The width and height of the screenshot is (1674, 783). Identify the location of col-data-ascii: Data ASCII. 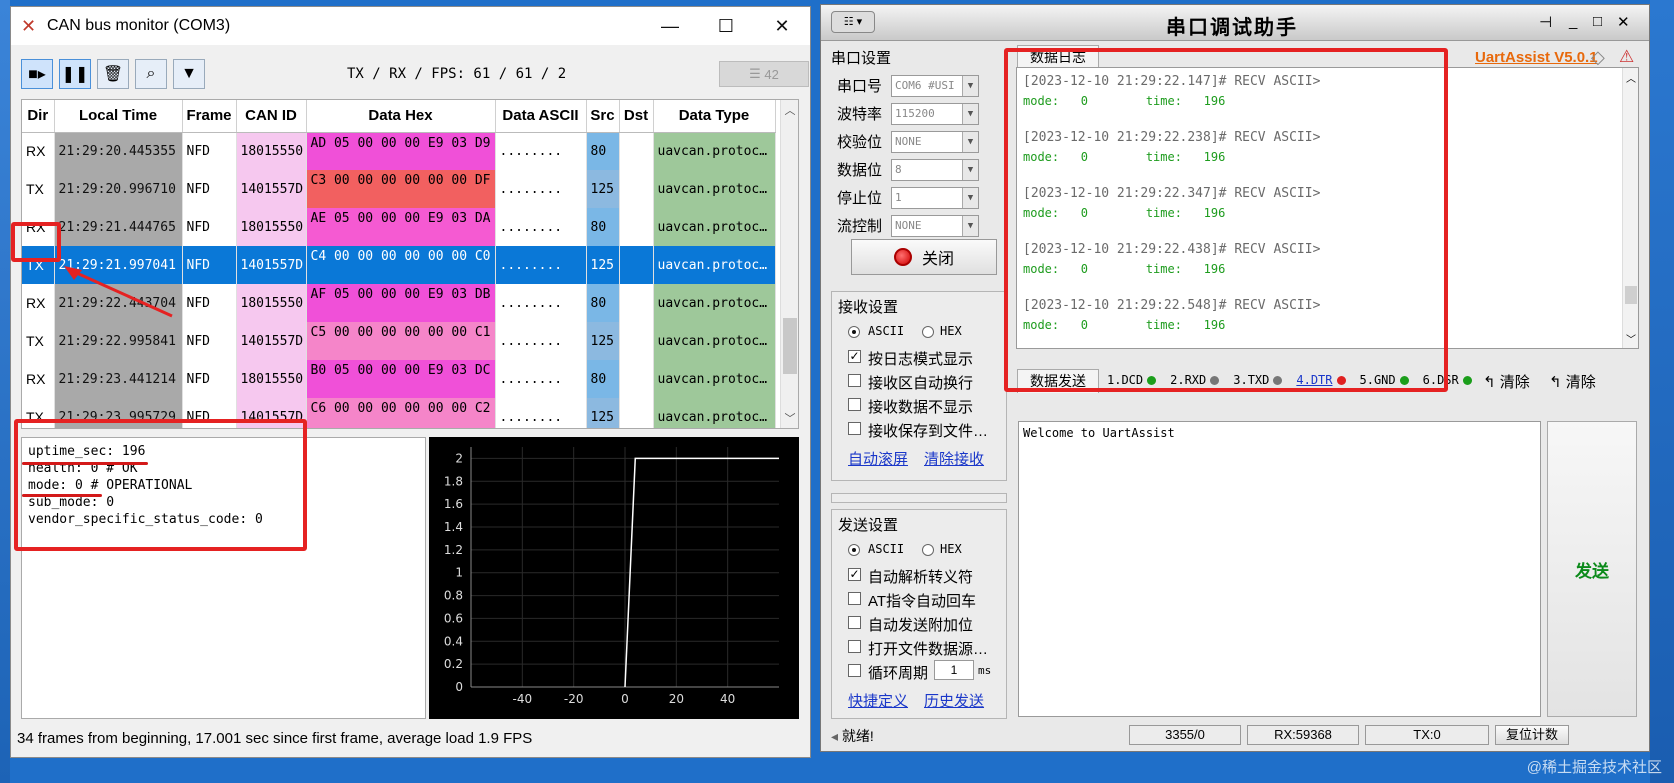
(541, 116).